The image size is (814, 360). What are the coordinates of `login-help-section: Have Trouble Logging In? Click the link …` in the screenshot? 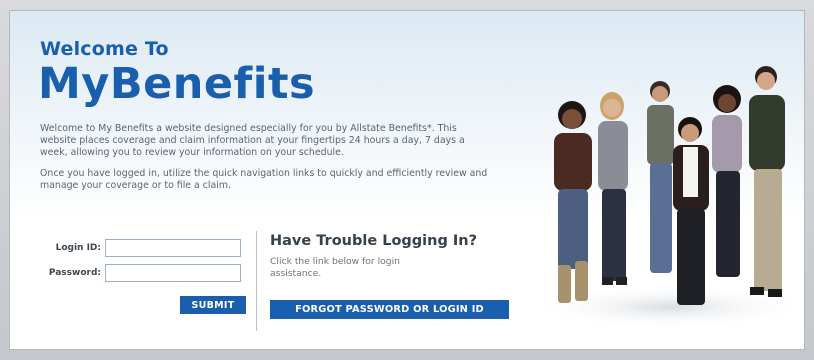 It's located at (395, 256).